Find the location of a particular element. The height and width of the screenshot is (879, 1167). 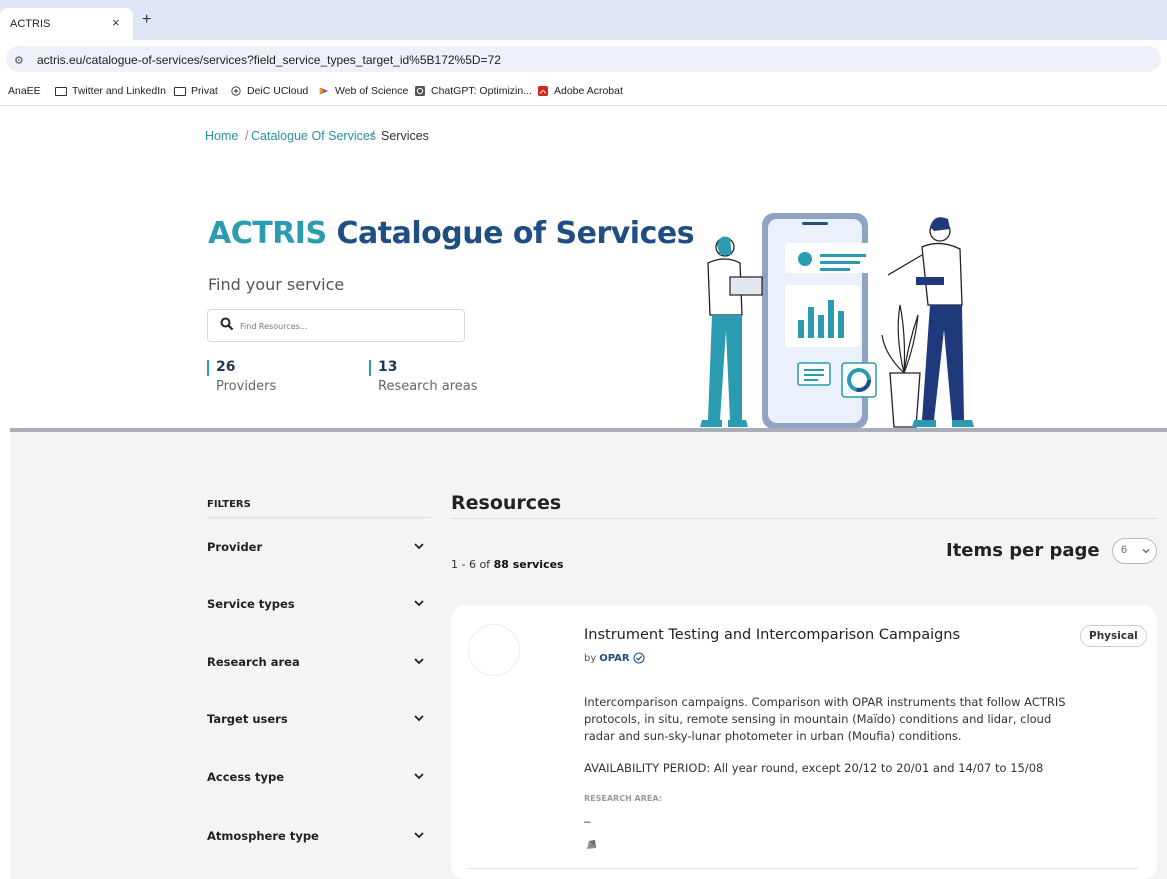

provider-logo is located at coordinates (494, 650).